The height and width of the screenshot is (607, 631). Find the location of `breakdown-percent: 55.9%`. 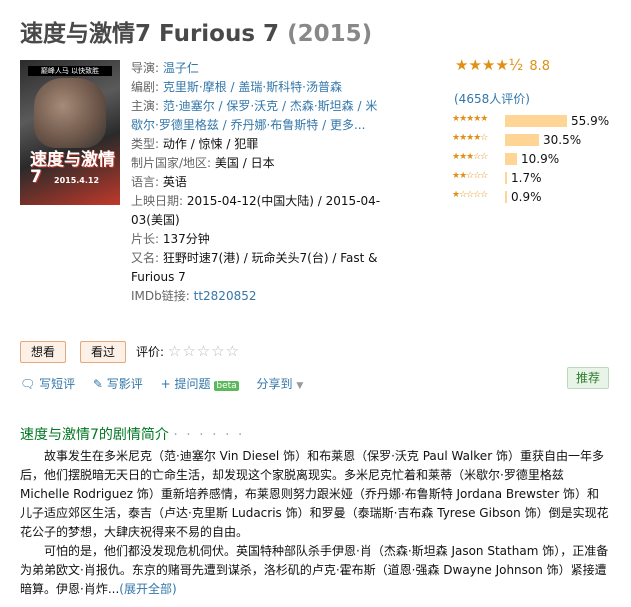

breakdown-percent: 55.9% is located at coordinates (590, 121).